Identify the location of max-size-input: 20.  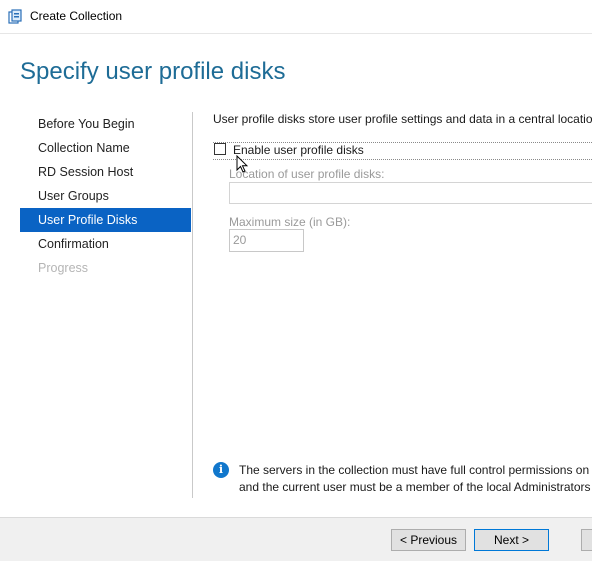
(266, 240).